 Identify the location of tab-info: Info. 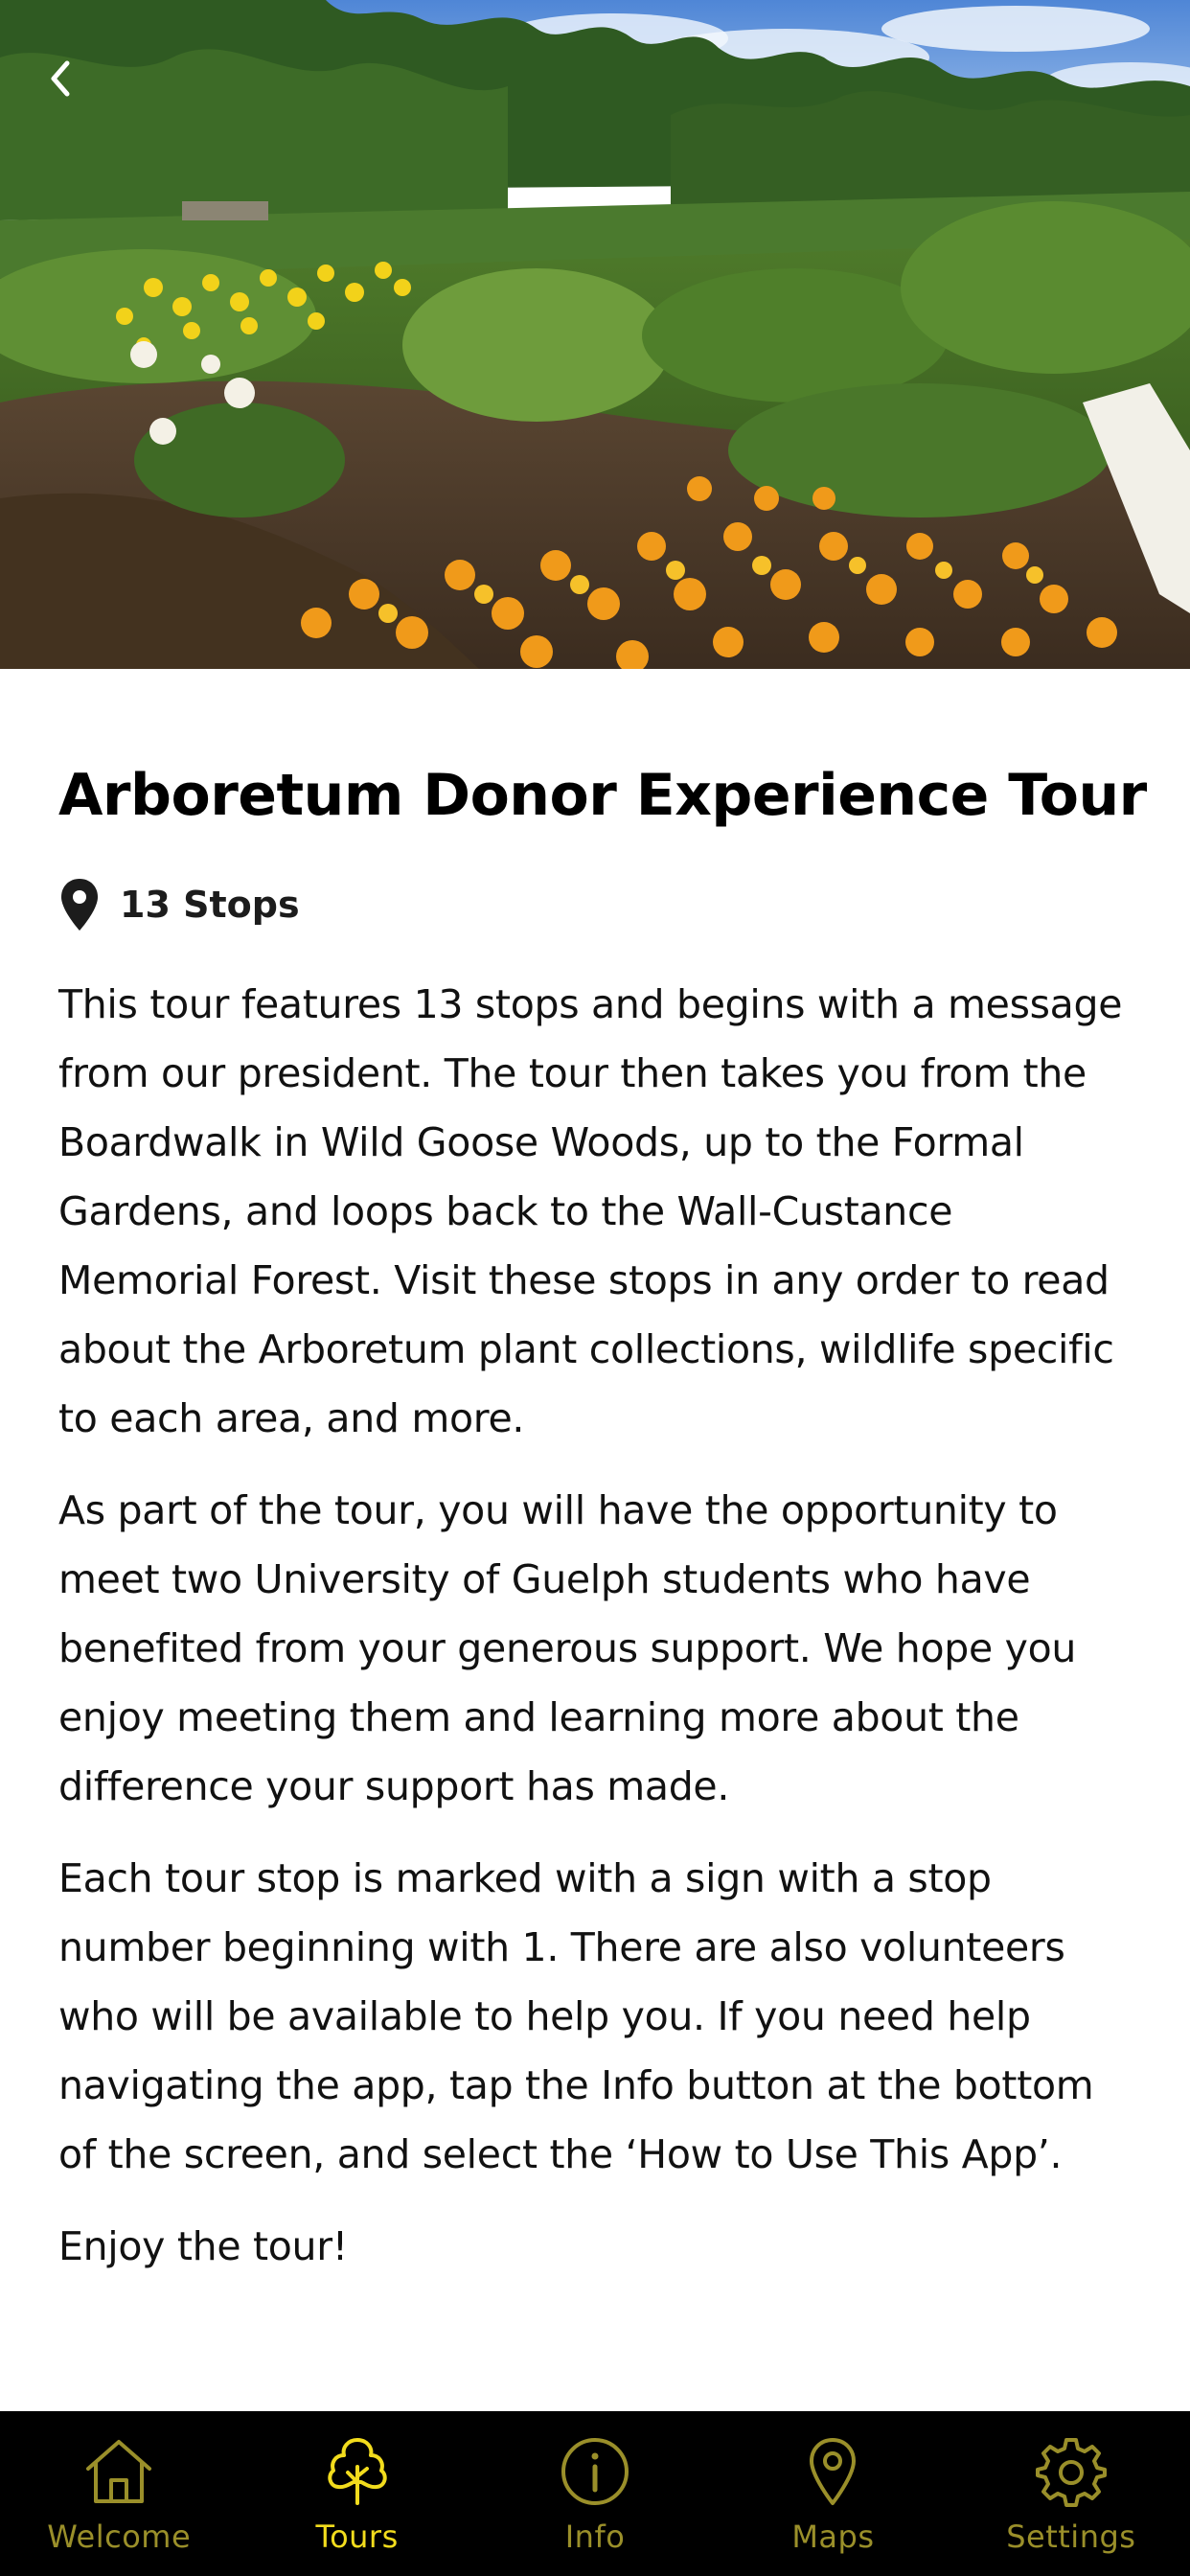
(595, 2493).